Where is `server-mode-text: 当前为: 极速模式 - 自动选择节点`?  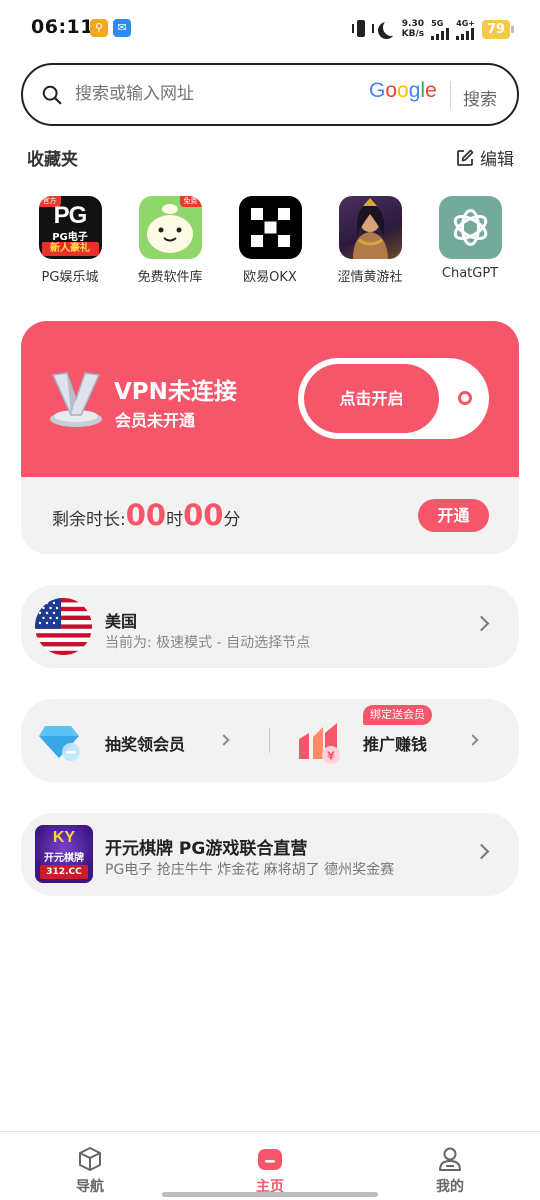 server-mode-text: 当前为: 极速模式 - 自动选择节点 is located at coordinates (208, 643).